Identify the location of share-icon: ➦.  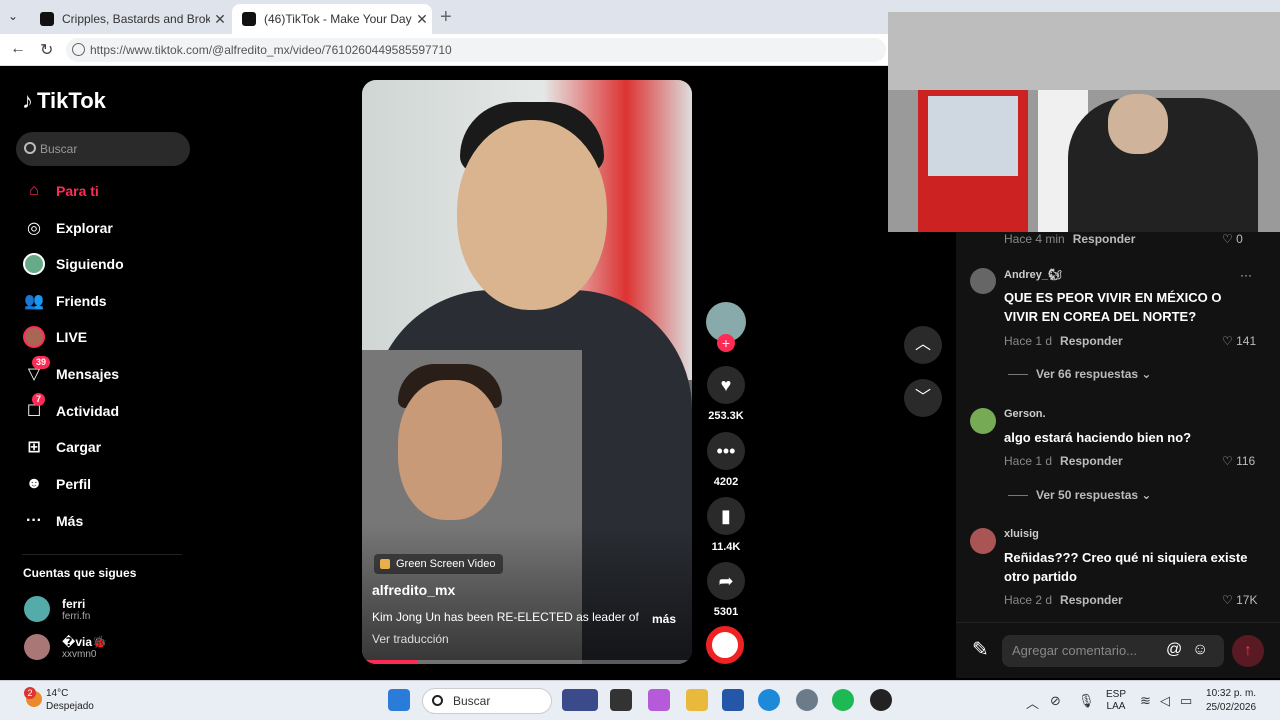
(726, 581).